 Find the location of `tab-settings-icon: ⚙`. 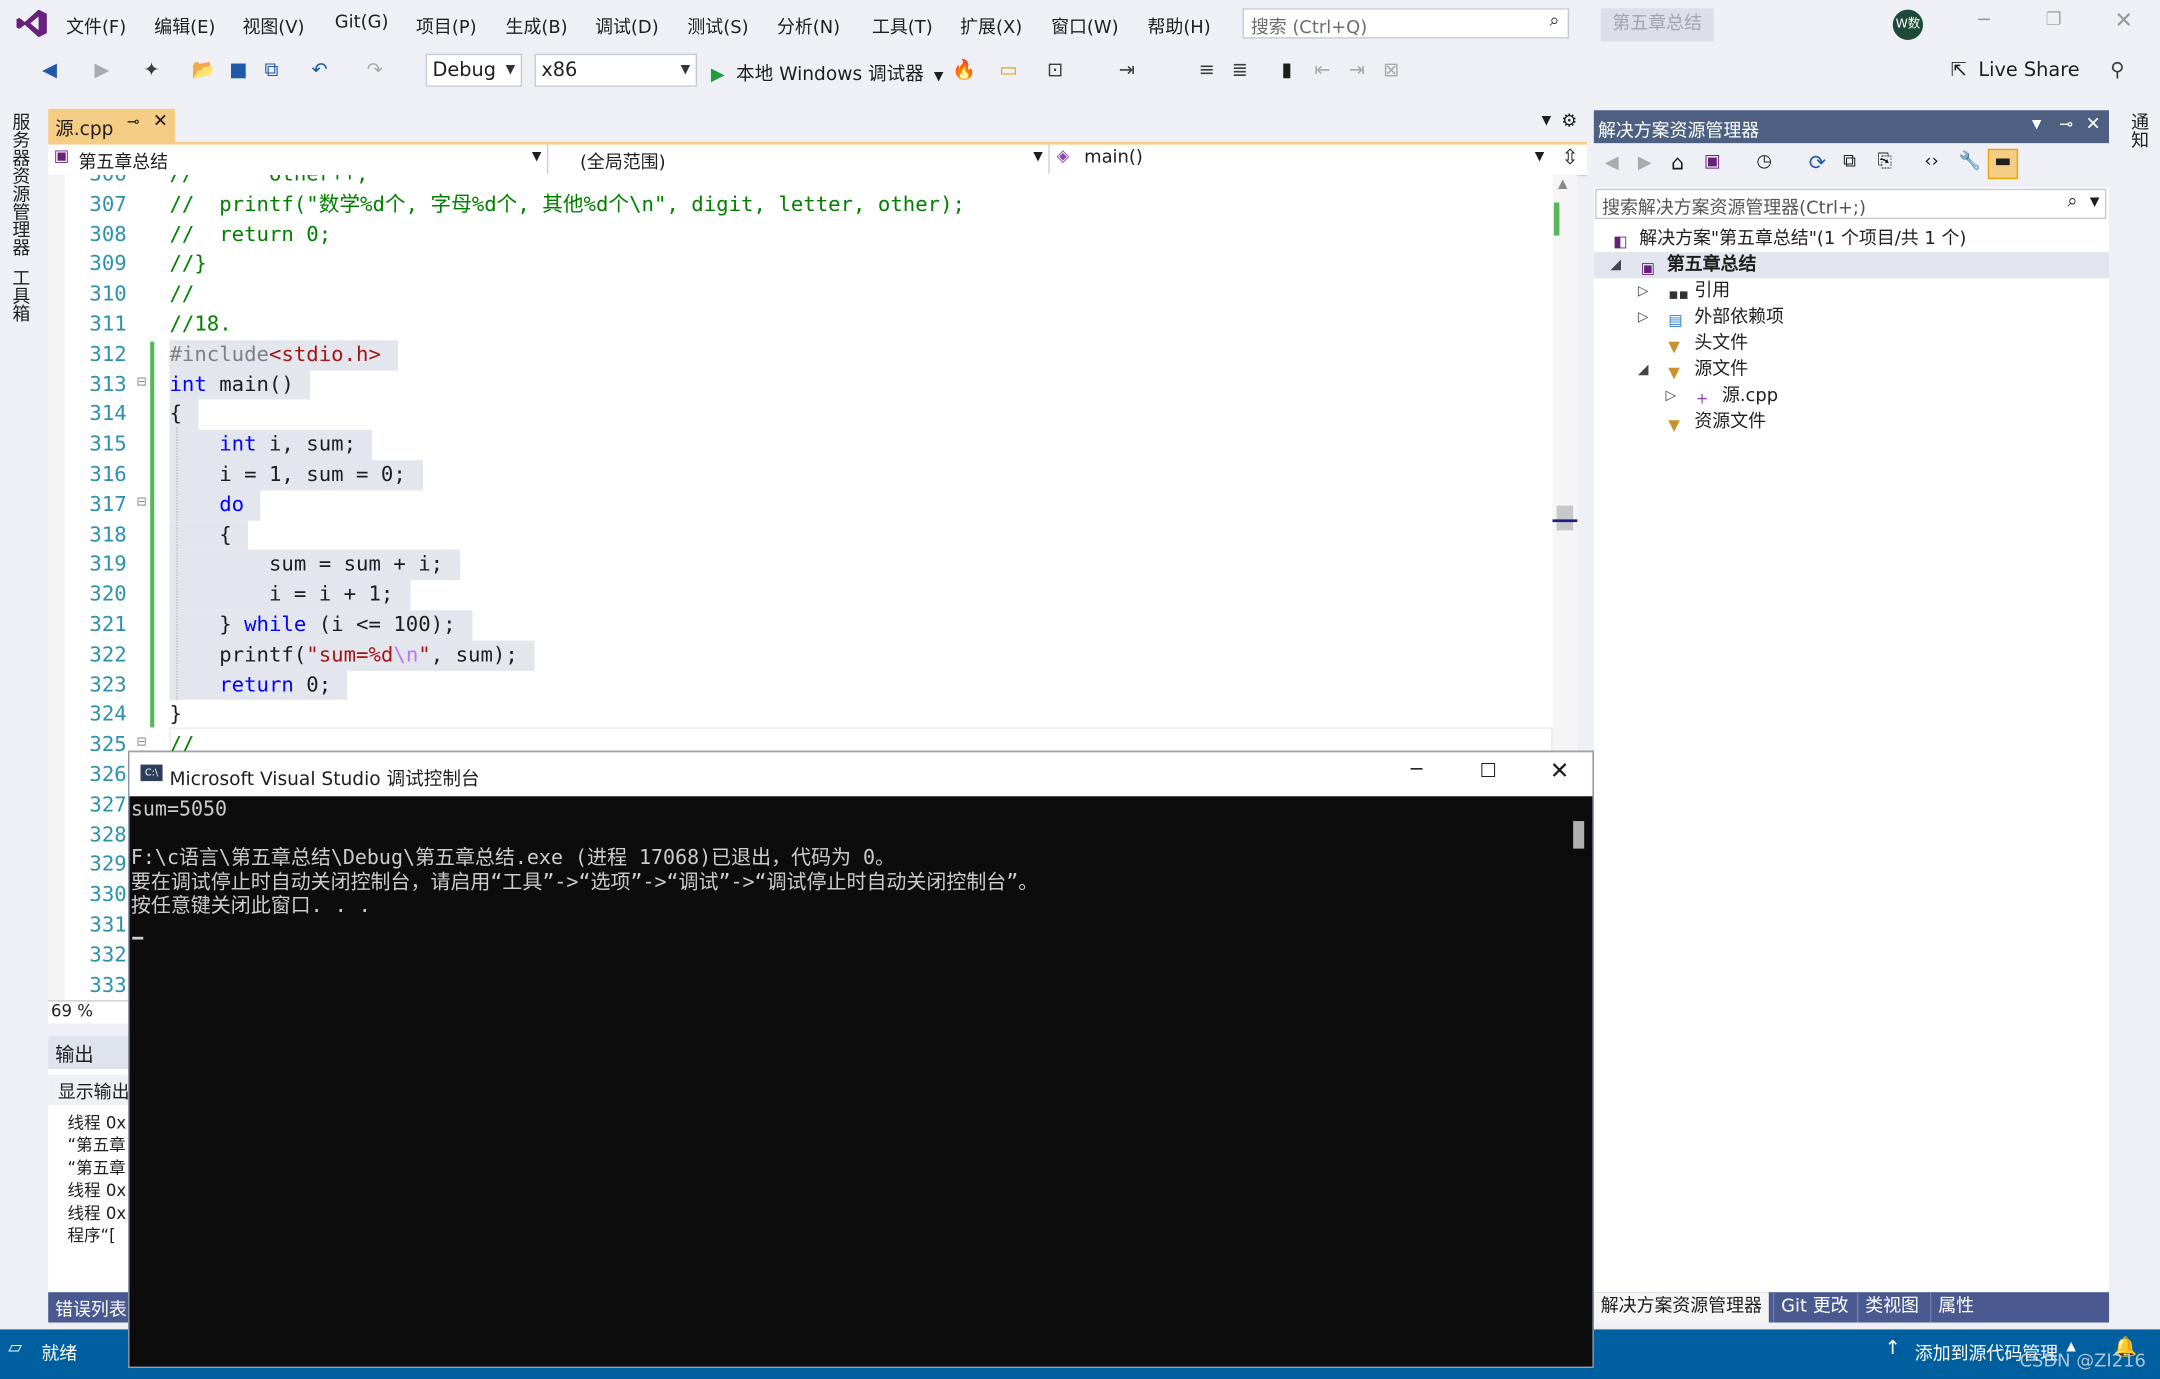

tab-settings-icon: ⚙ is located at coordinates (1569, 122).